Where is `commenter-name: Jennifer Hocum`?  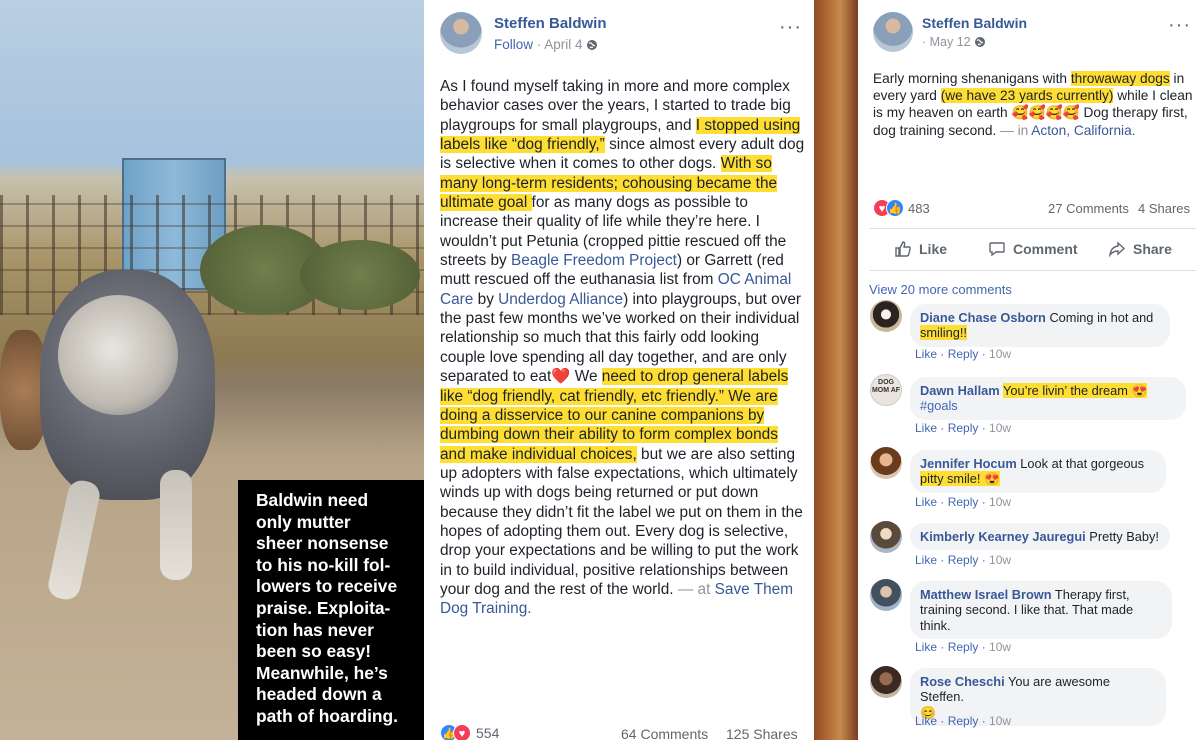 commenter-name: Jennifer Hocum is located at coordinates (968, 463).